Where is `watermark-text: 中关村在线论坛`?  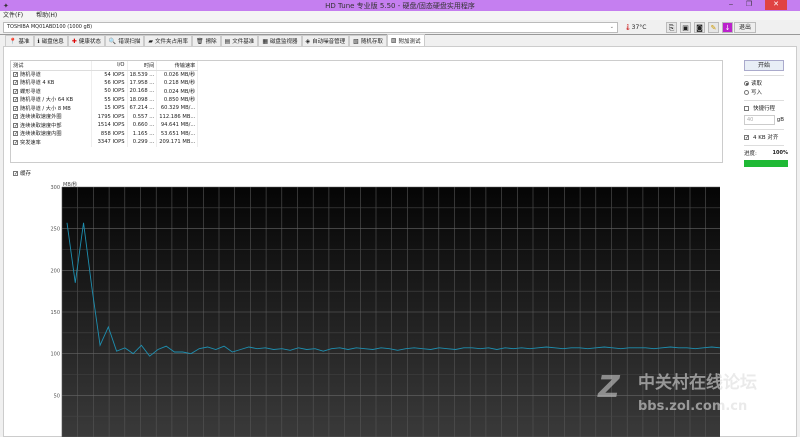 watermark-text: 中关村在线论坛 is located at coordinates (697, 382).